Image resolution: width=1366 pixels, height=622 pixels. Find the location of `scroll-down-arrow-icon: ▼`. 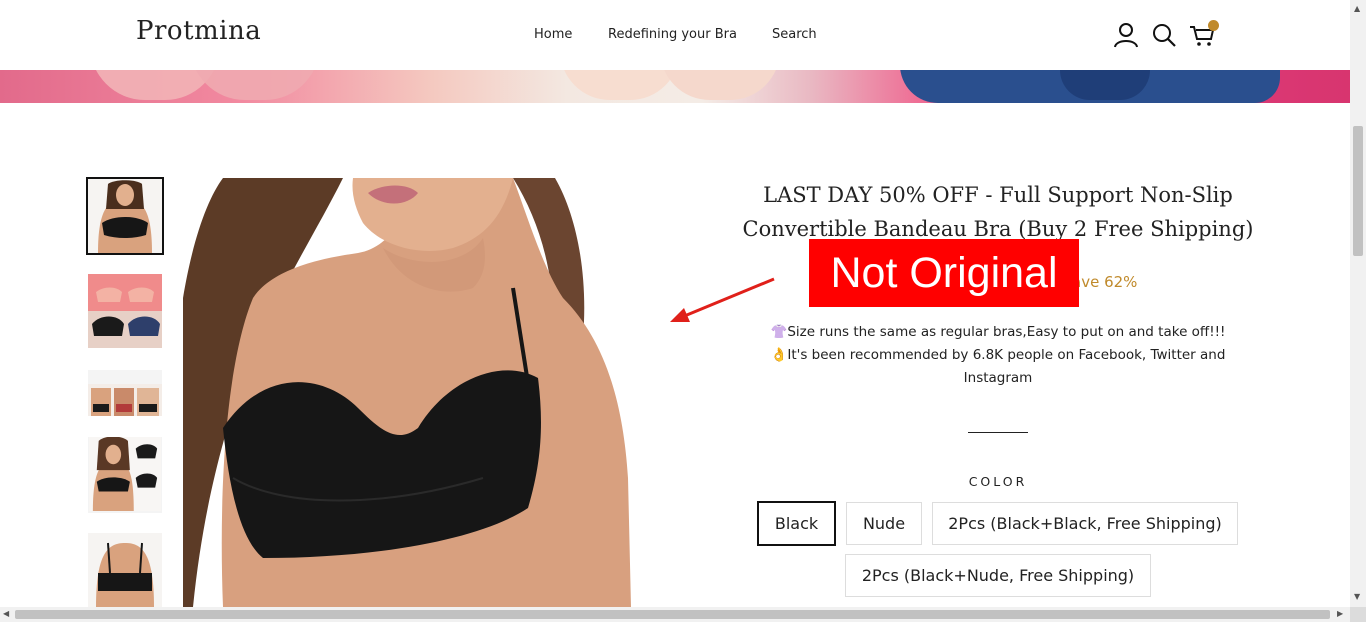

scroll-down-arrow-icon: ▼ is located at coordinates (1357, 596).